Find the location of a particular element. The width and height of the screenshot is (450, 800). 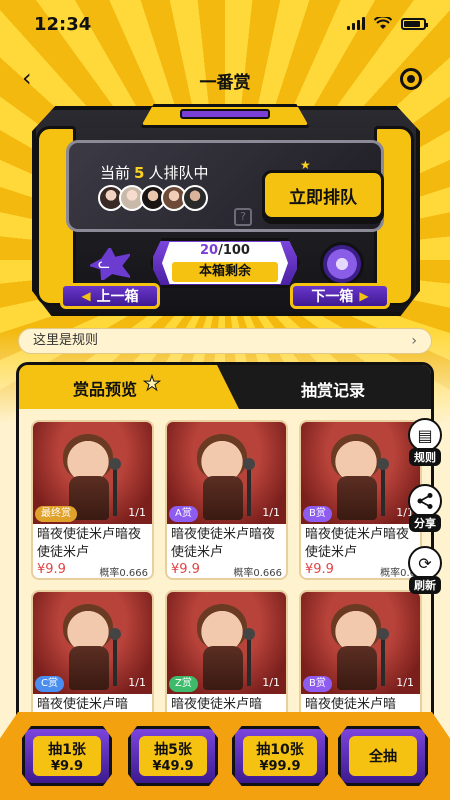

rules-side-button: ▤ 规则 is located at coordinates (425, 443).